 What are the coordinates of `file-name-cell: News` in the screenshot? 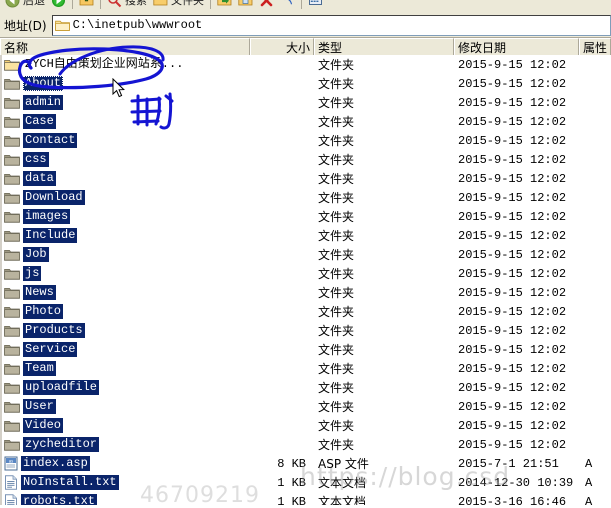 It's located at (125, 292).